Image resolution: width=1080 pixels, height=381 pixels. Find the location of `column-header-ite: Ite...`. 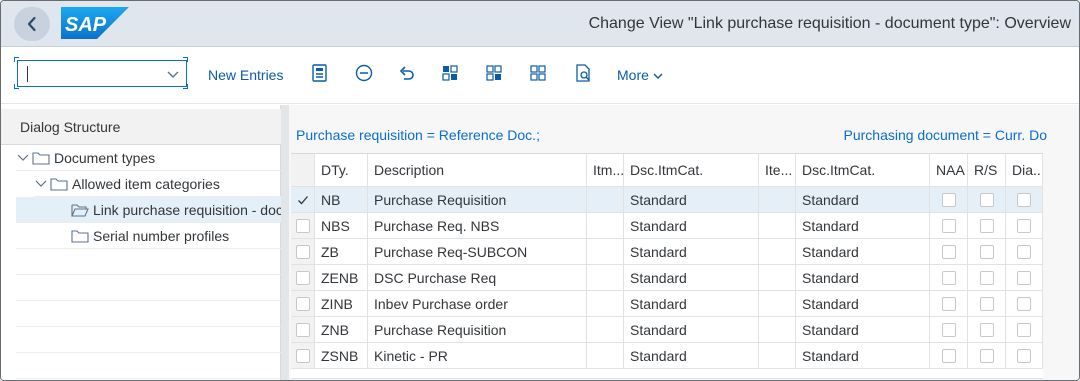

column-header-ite: Ite... is located at coordinates (777, 170).